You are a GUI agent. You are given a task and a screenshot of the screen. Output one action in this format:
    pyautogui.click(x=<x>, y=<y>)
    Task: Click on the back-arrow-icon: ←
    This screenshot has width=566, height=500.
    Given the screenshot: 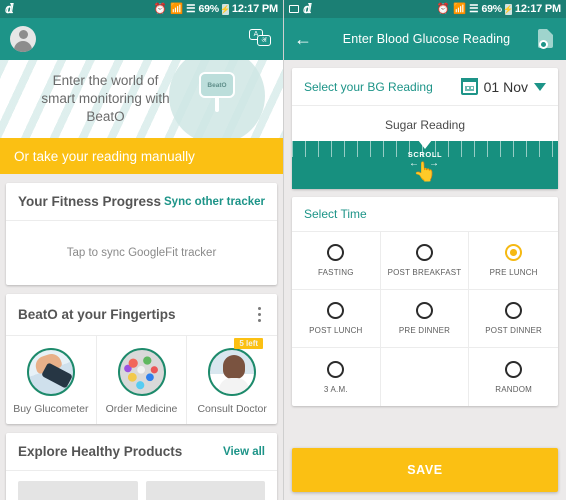 What is the action you would take?
    pyautogui.click(x=305, y=39)
    